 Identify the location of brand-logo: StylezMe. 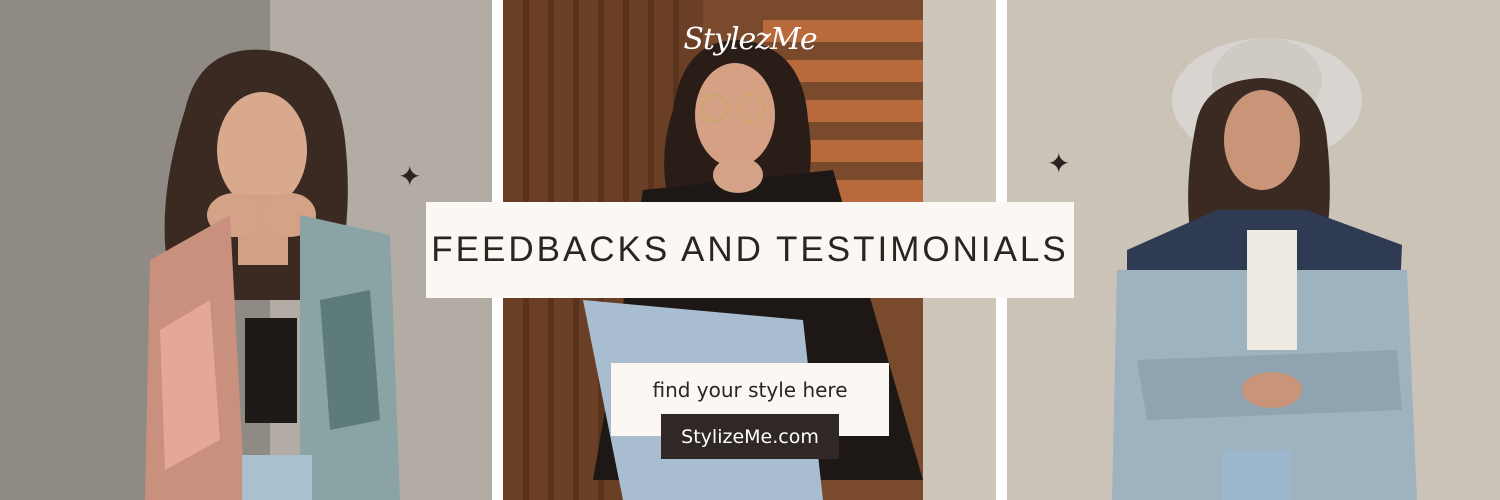
(750, 39).